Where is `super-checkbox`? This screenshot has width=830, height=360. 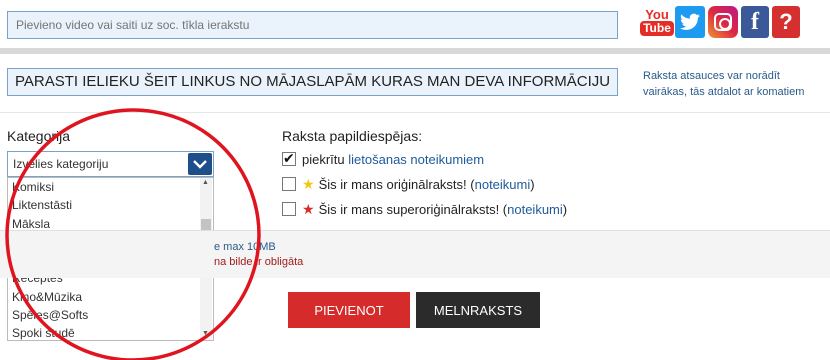
super-checkbox is located at coordinates (289, 209).